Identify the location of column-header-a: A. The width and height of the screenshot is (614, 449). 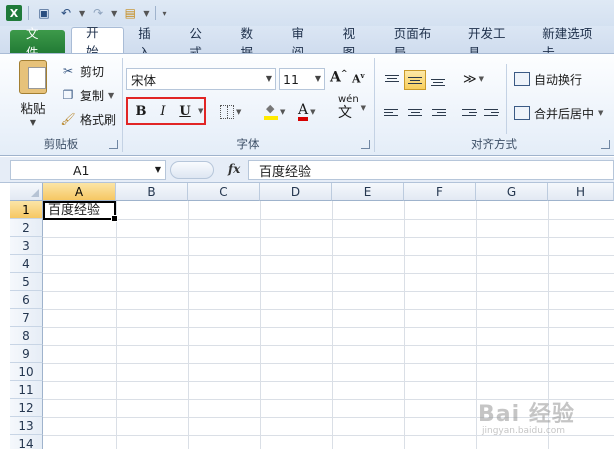
(79, 192).